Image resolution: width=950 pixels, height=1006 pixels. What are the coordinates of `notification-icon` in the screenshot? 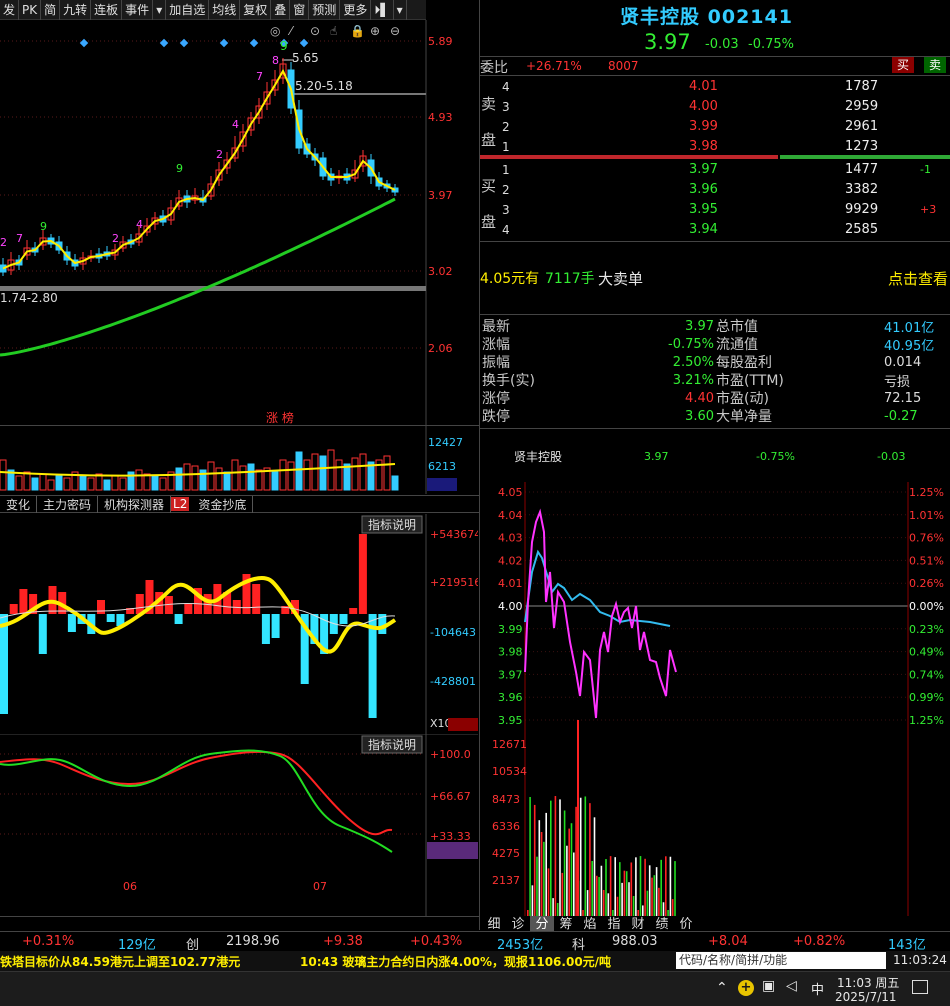 It's located at (920, 987).